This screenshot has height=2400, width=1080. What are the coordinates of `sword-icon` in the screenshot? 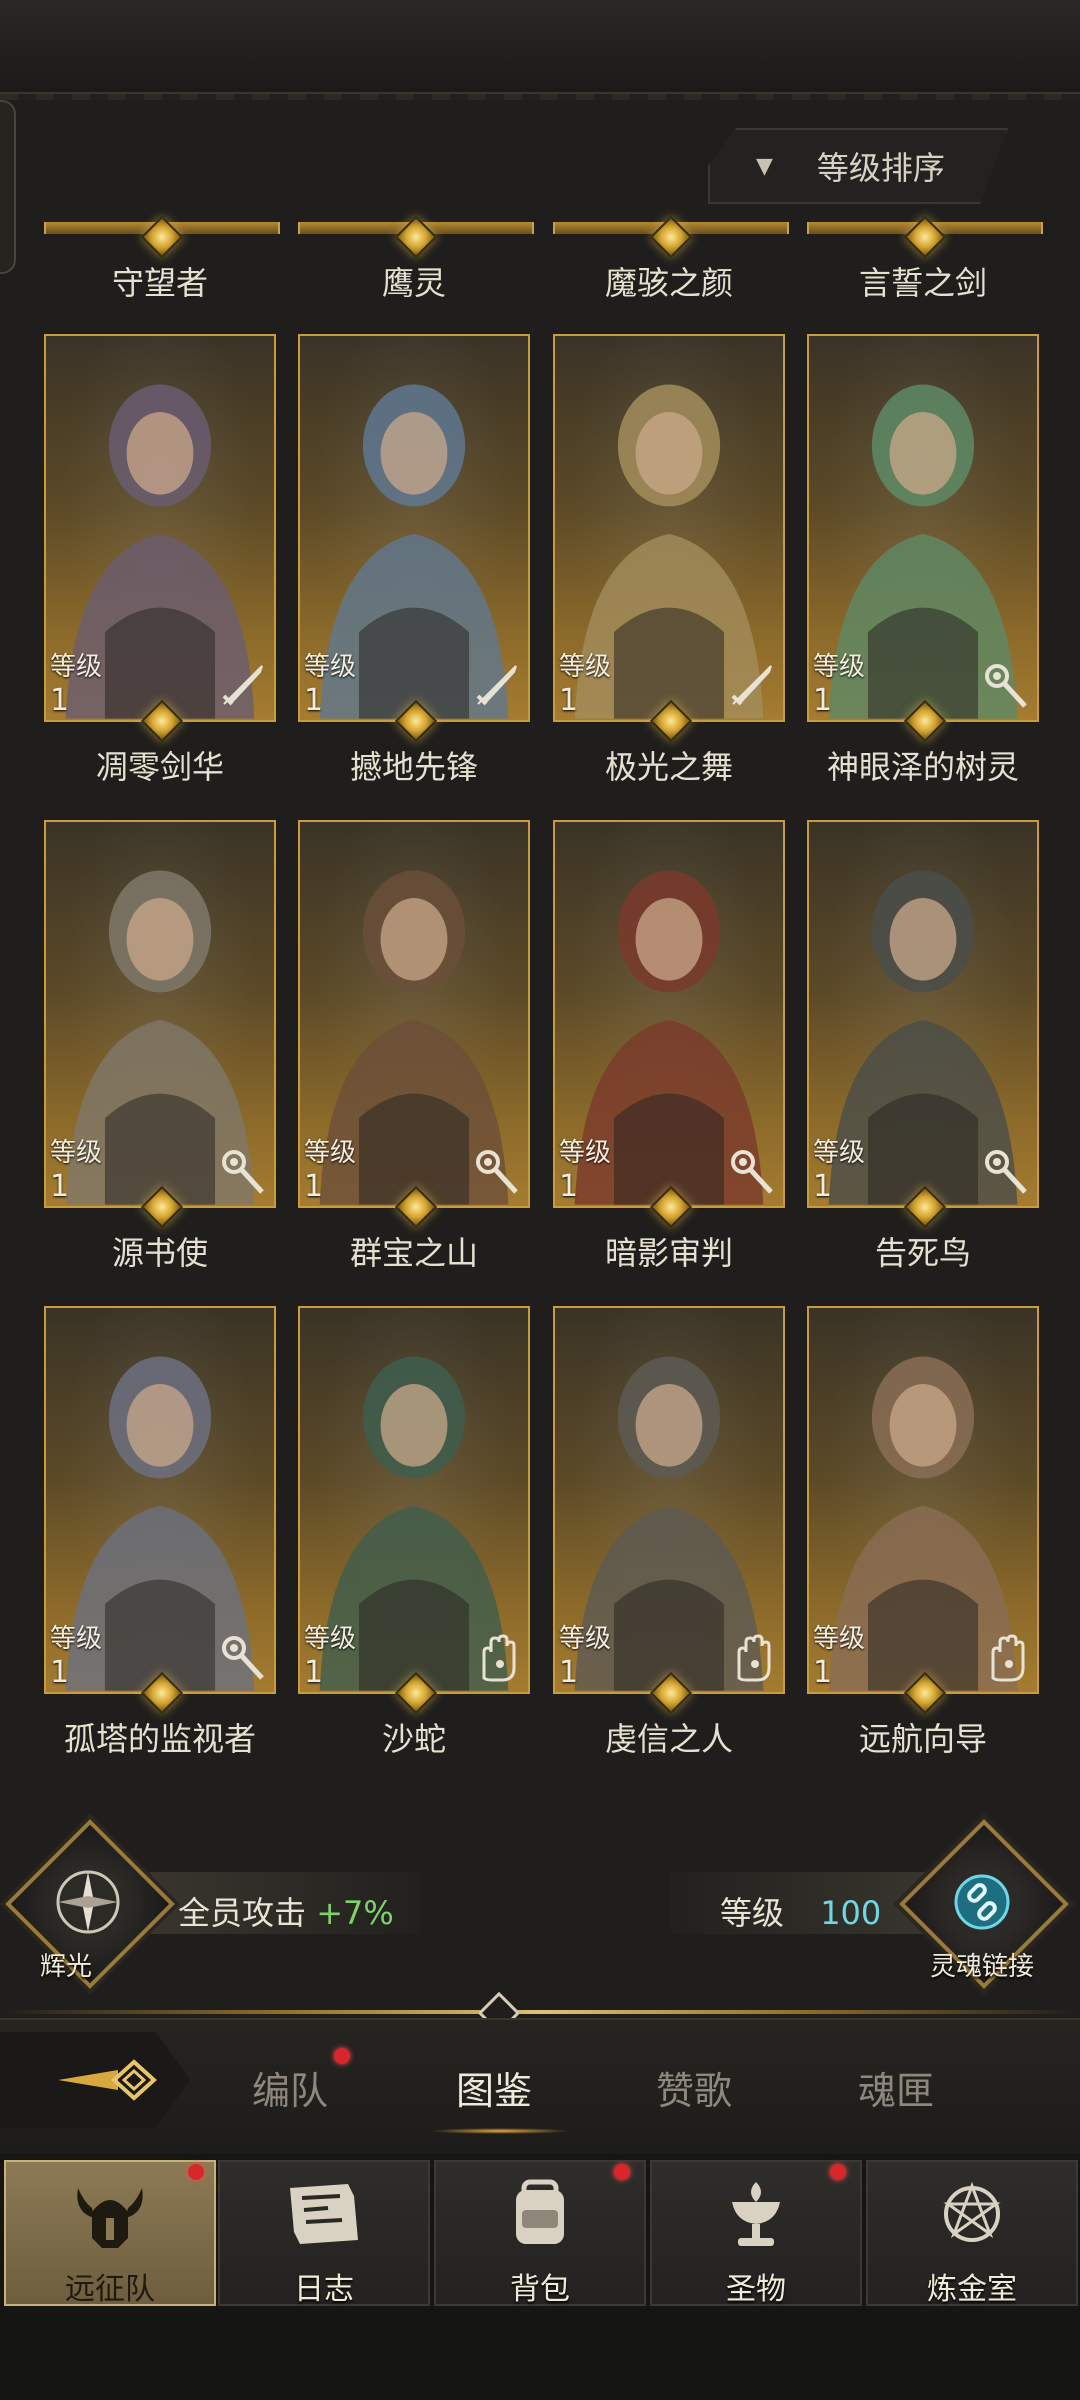 It's located at (496, 685).